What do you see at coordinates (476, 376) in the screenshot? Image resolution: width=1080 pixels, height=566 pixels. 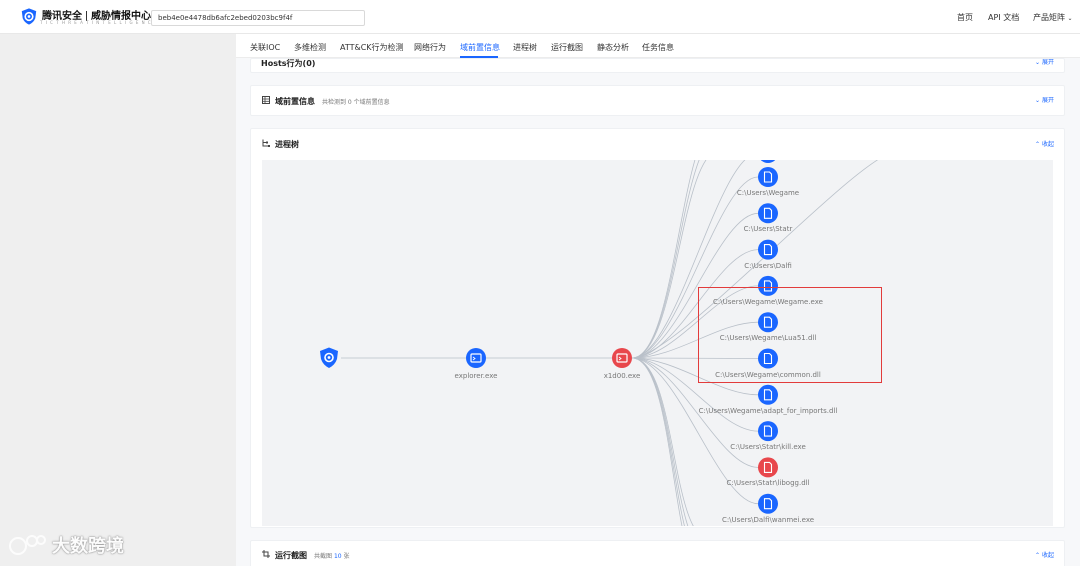 I see `explorer-label: explorer.exe` at bounding box center [476, 376].